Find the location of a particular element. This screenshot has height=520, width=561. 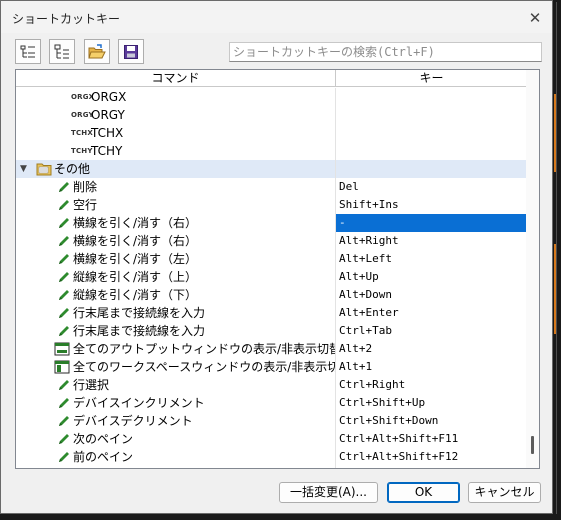

table-row: デバイスインクリメント Ctrl+Shift+Up is located at coordinates (271, 403).